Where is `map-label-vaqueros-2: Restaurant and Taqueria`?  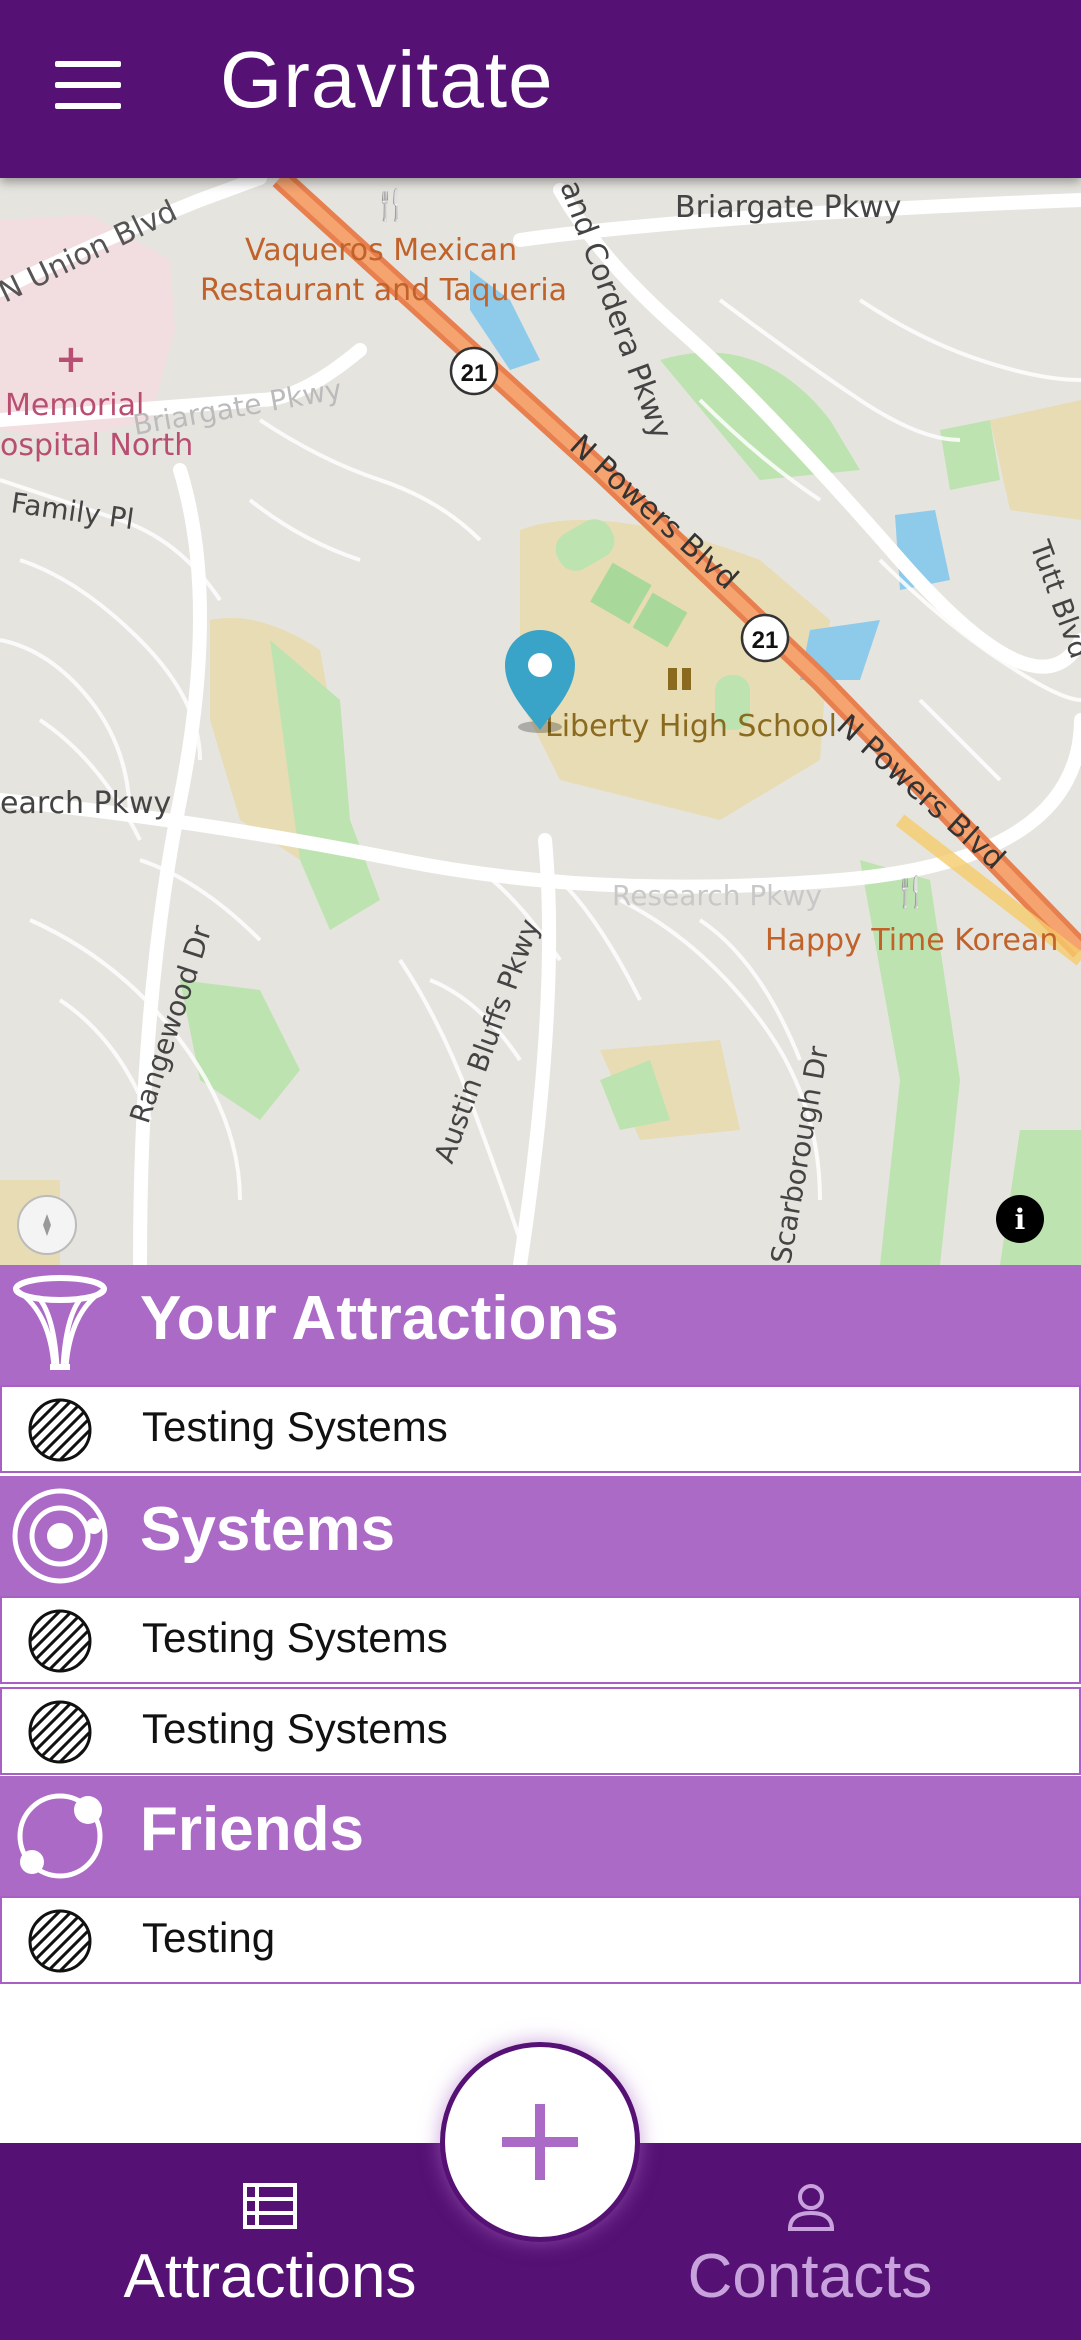
map-label-vaqueros-2: Restaurant and Taqueria is located at coordinates (383, 290).